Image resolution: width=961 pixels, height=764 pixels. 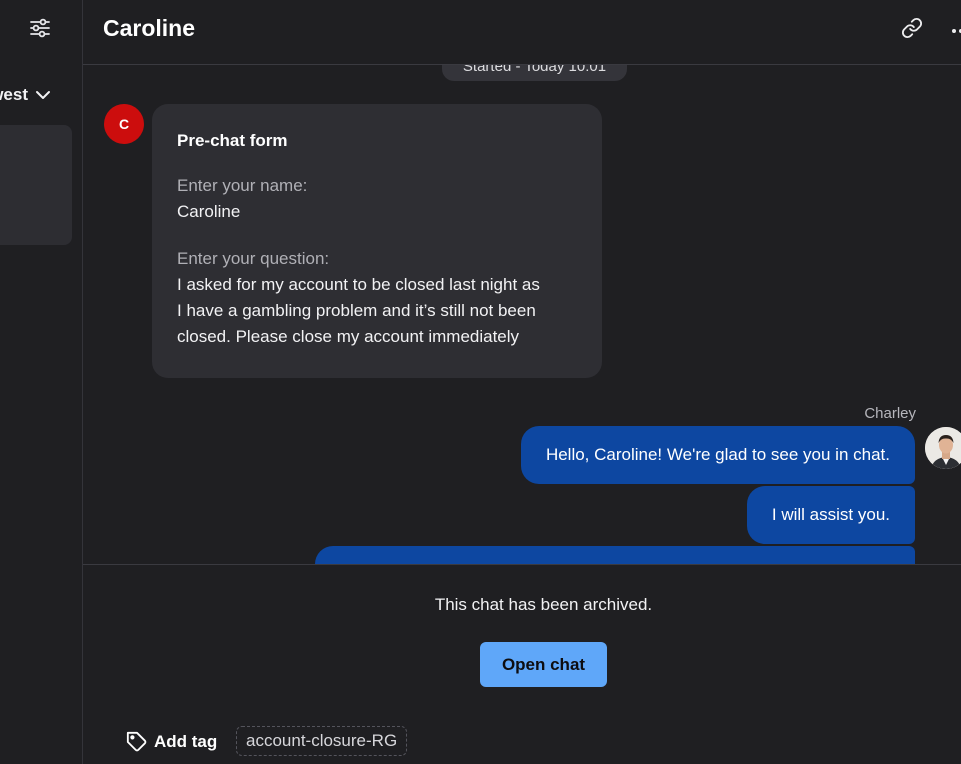 I want to click on agent-message-bubble, so click(x=615, y=555).